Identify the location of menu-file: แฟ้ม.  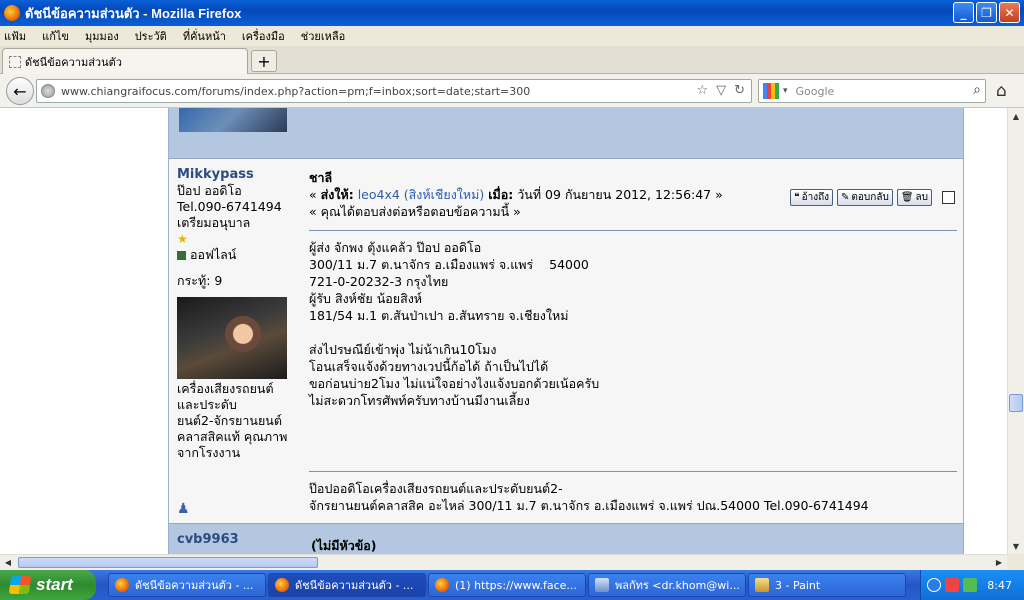
(15, 36).